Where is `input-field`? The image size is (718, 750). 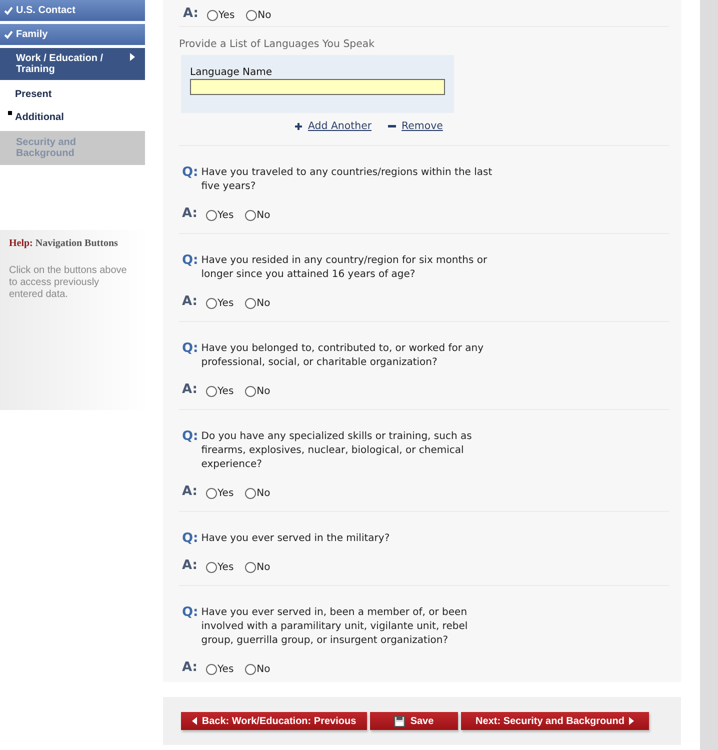 input-field is located at coordinates (317, 87).